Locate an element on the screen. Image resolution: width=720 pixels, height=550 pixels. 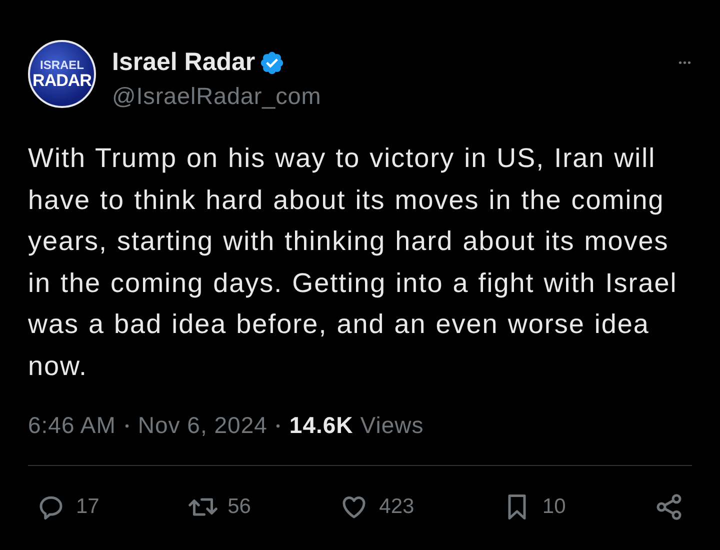
share-icon is located at coordinates (669, 507).